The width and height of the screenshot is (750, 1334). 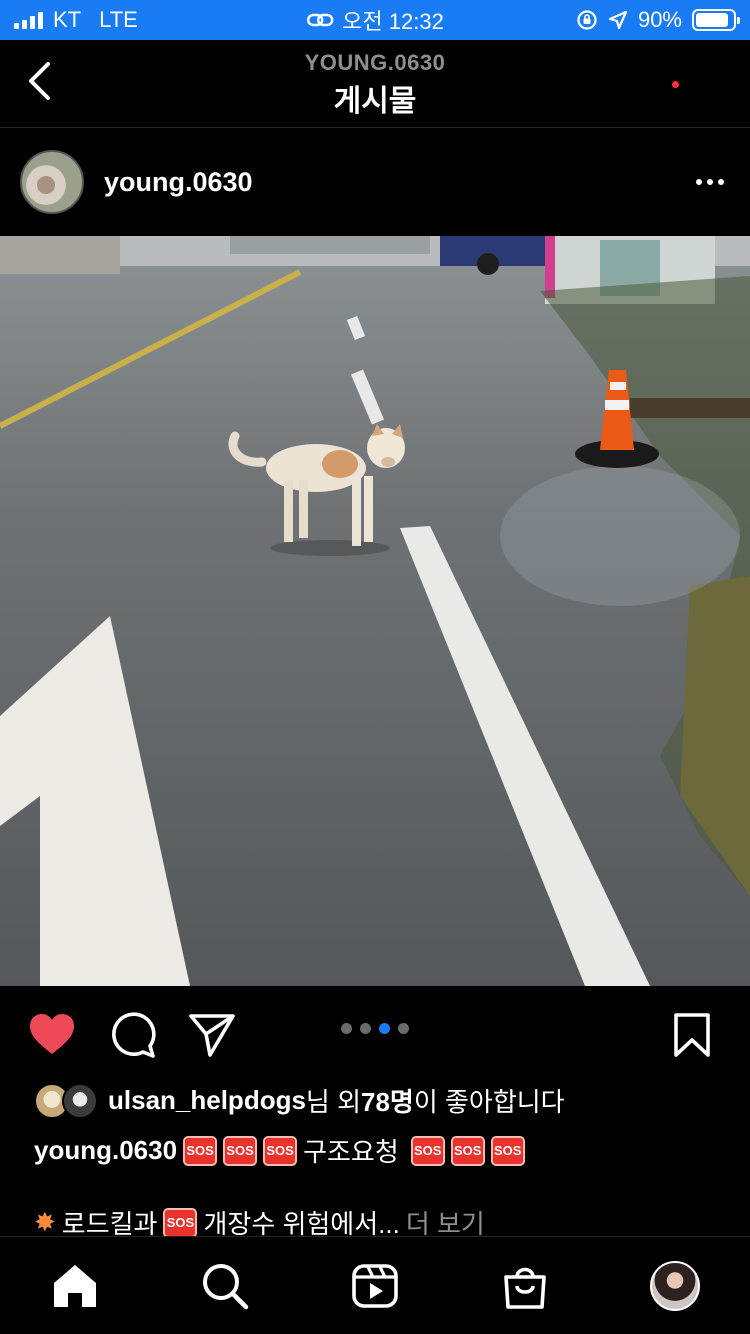 What do you see at coordinates (212, 1035) in the screenshot?
I see `send-icon` at bounding box center [212, 1035].